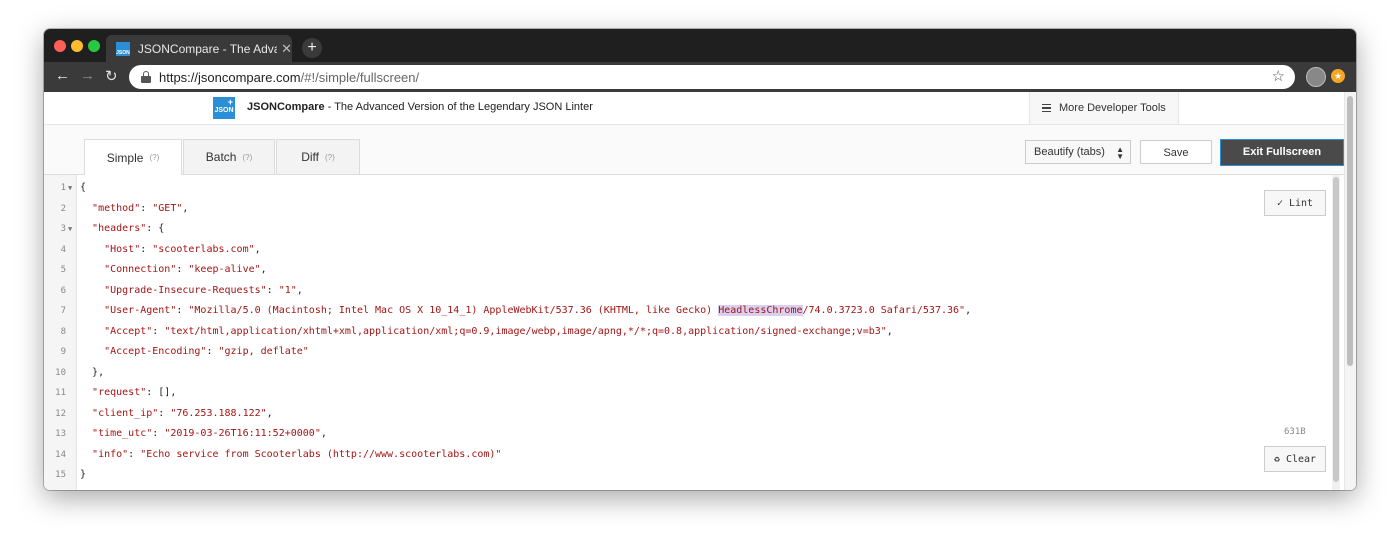  I want to click on json-key: "headers", so click(119, 228).